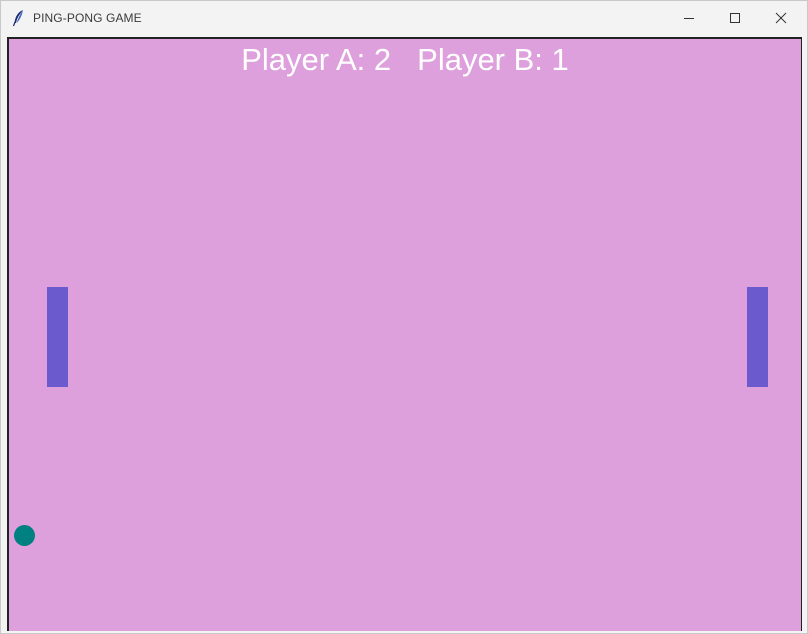 This screenshot has height=634, width=808. I want to click on scoreboard: Player A: 2 Player B: 1, so click(405, 60).